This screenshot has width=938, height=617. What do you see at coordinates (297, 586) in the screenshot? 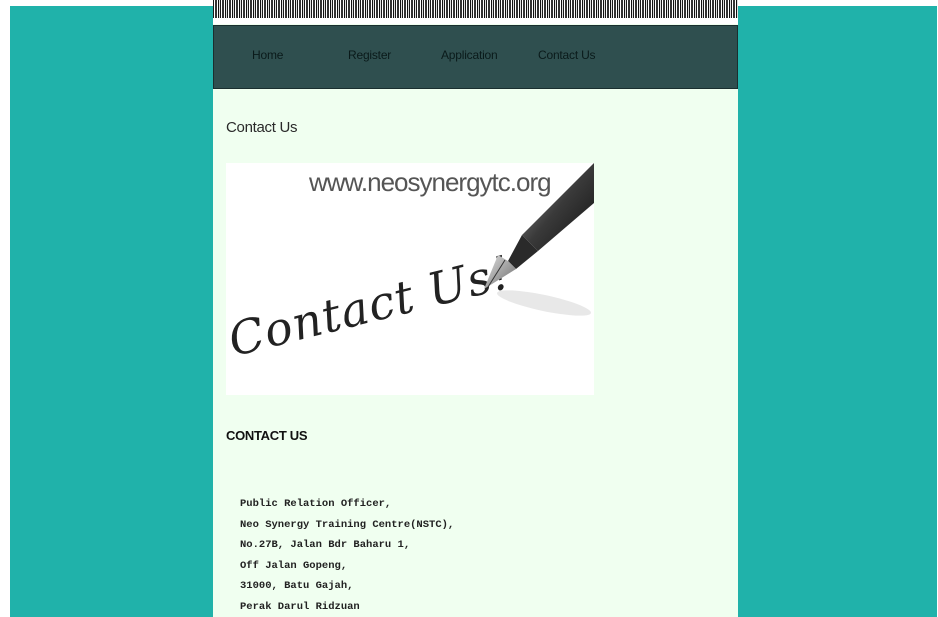
I see `address-line: 31000, Batu Gajah,` at bounding box center [297, 586].